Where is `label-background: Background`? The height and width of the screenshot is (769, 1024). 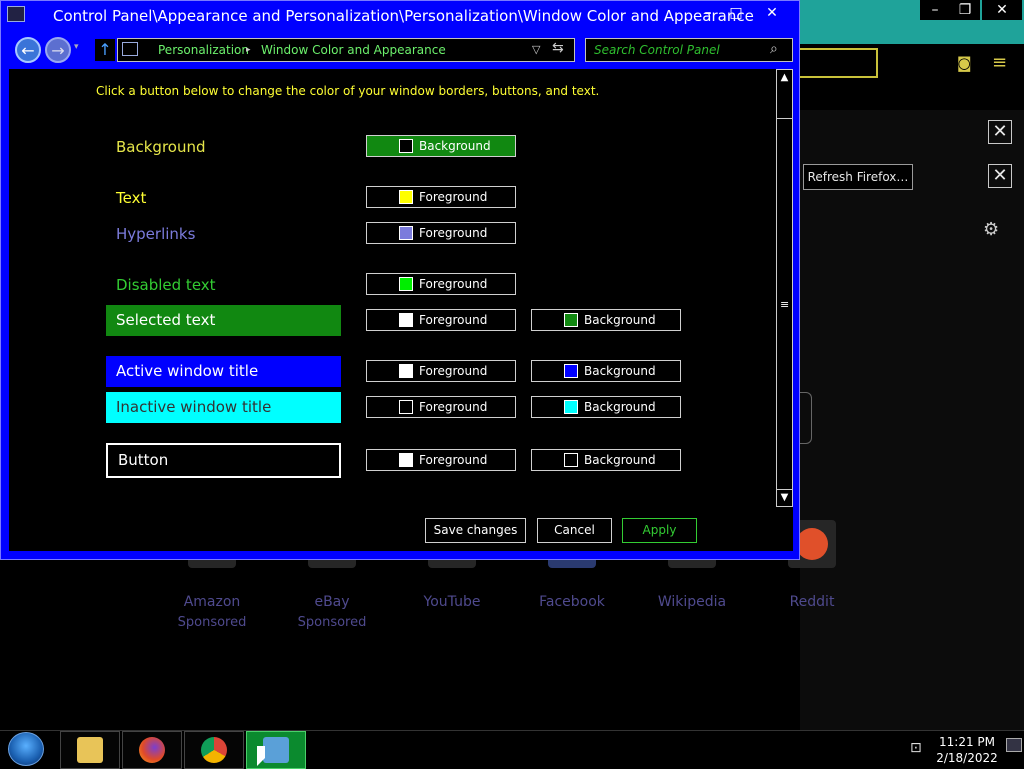
label-background: Background is located at coordinates (161, 147).